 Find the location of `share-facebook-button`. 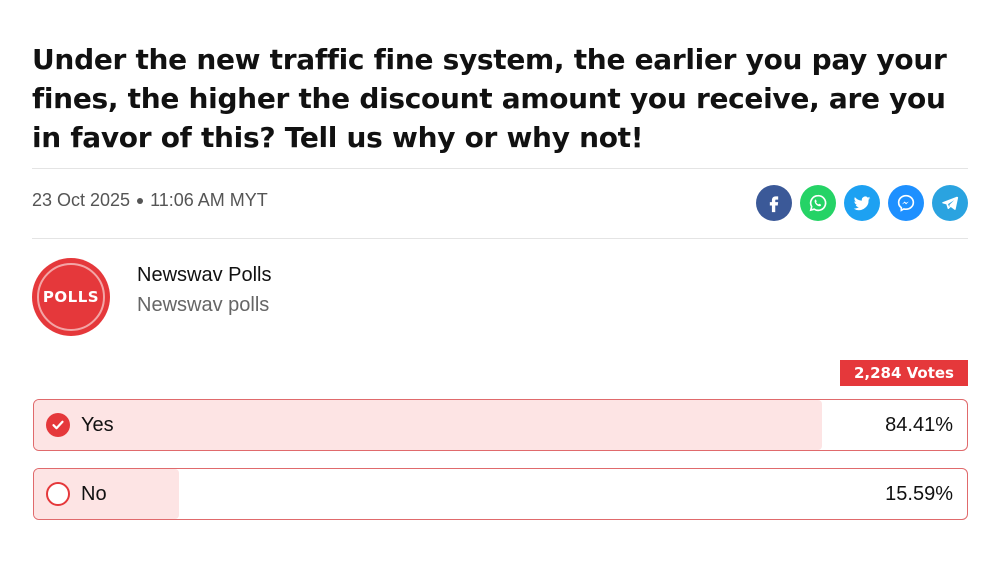

share-facebook-button is located at coordinates (774, 203).